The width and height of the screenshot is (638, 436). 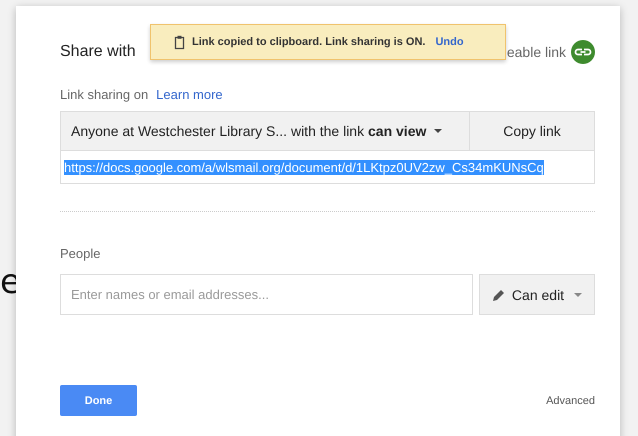 What do you see at coordinates (537, 294) in the screenshot?
I see `permission-dropdown: Can edit` at bounding box center [537, 294].